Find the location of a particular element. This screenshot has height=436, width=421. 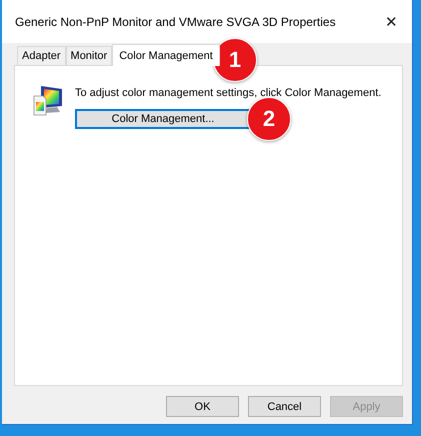

monitor-icon is located at coordinates (48, 100).